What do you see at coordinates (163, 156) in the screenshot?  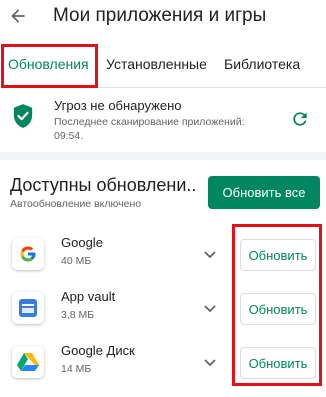 I see `section-divider` at bounding box center [163, 156].